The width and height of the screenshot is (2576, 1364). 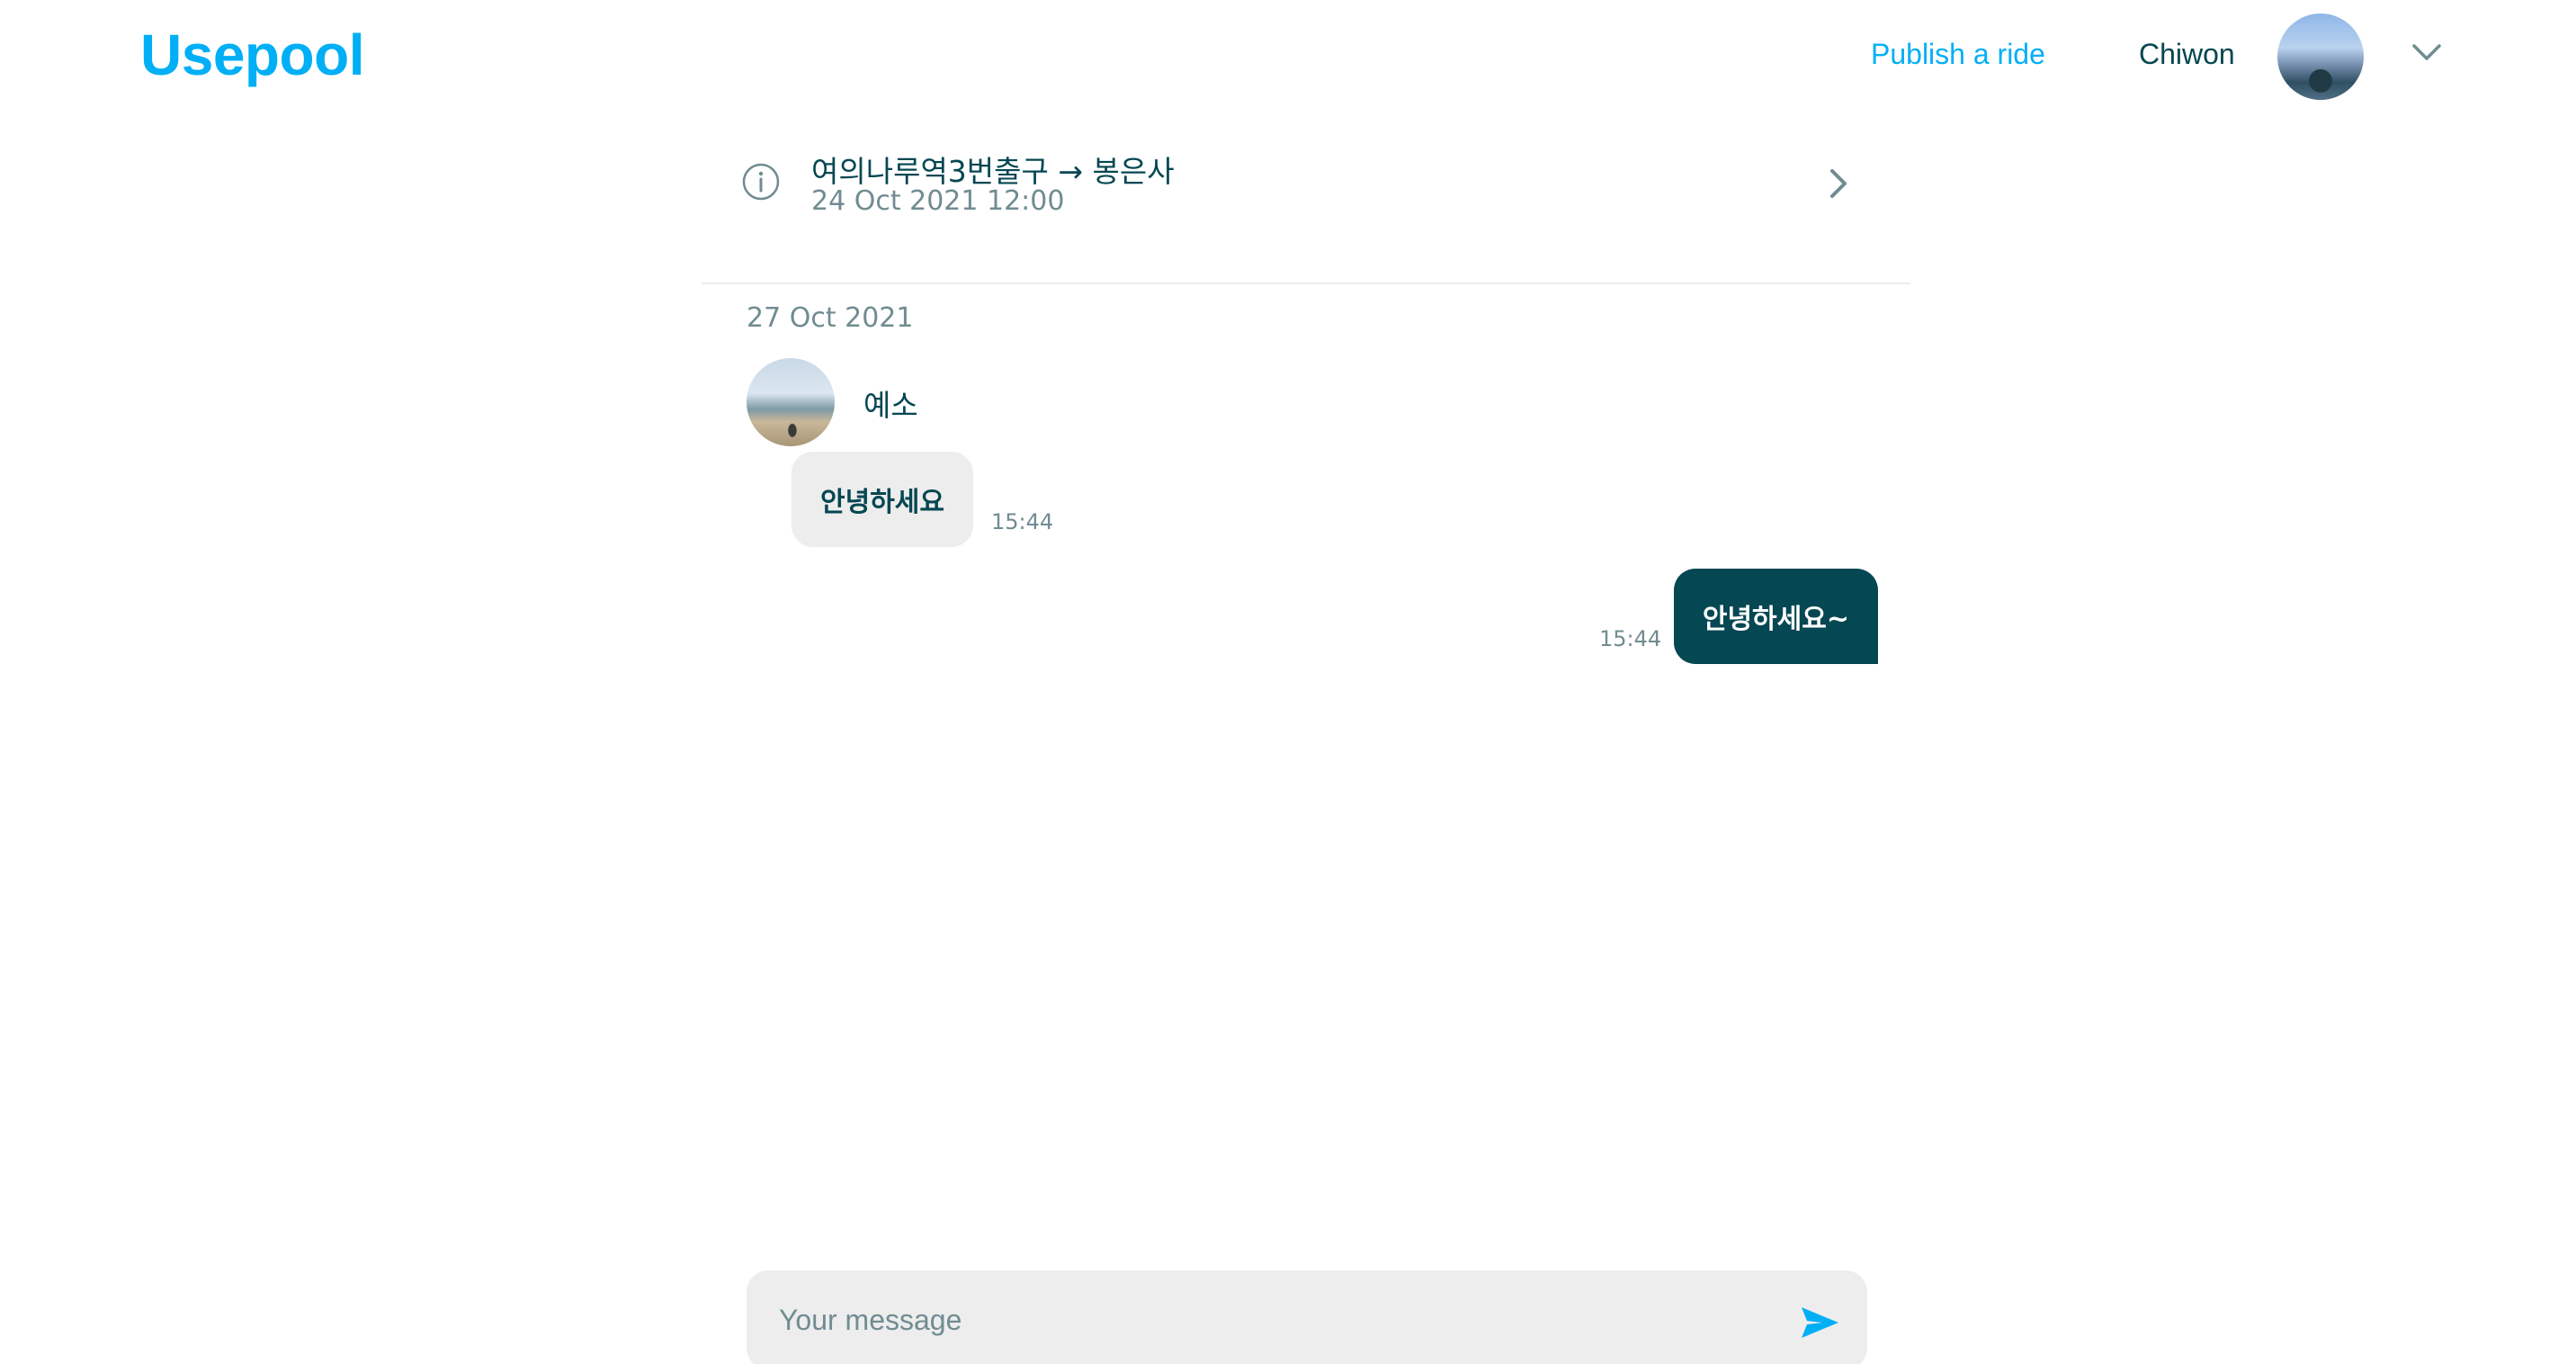 I want to click on chevron-down-icon, so click(x=2427, y=52).